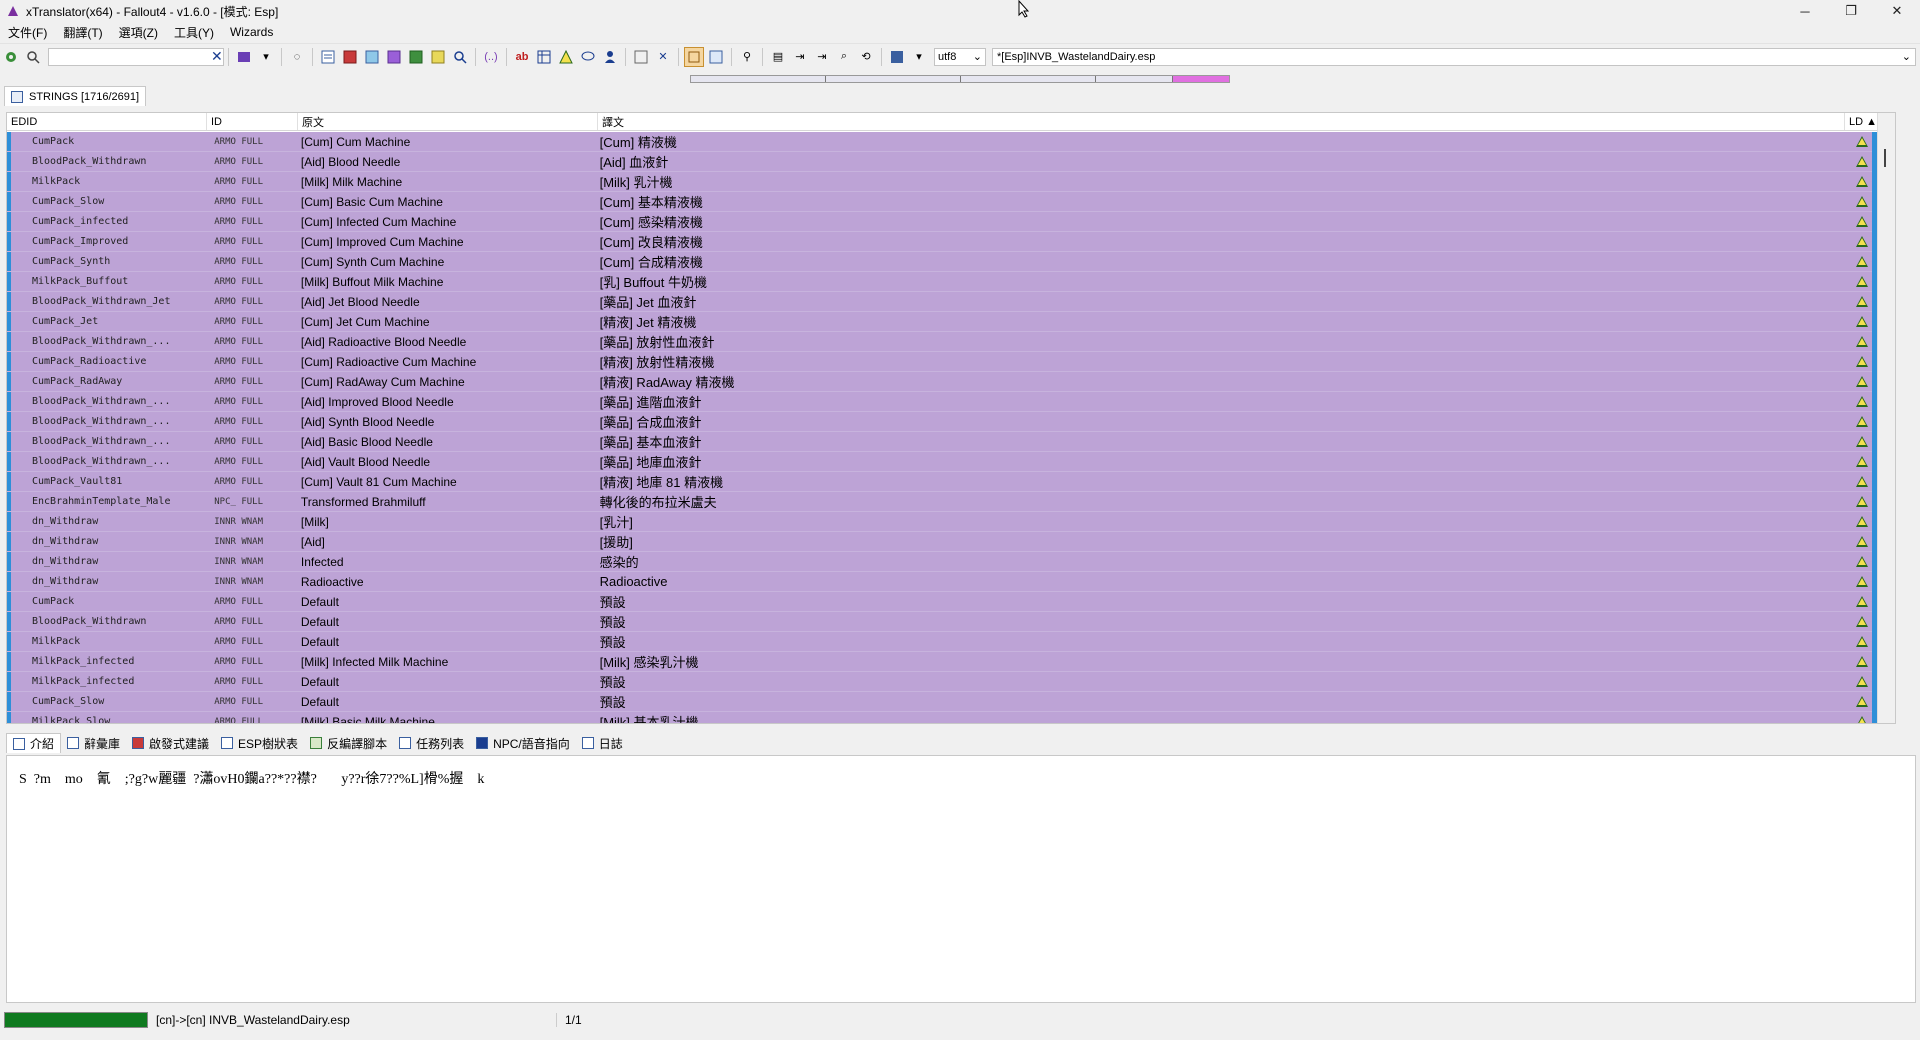 Image resolution: width=1920 pixels, height=1040 pixels. I want to click on grid-scrollbar, so click(1886, 418).